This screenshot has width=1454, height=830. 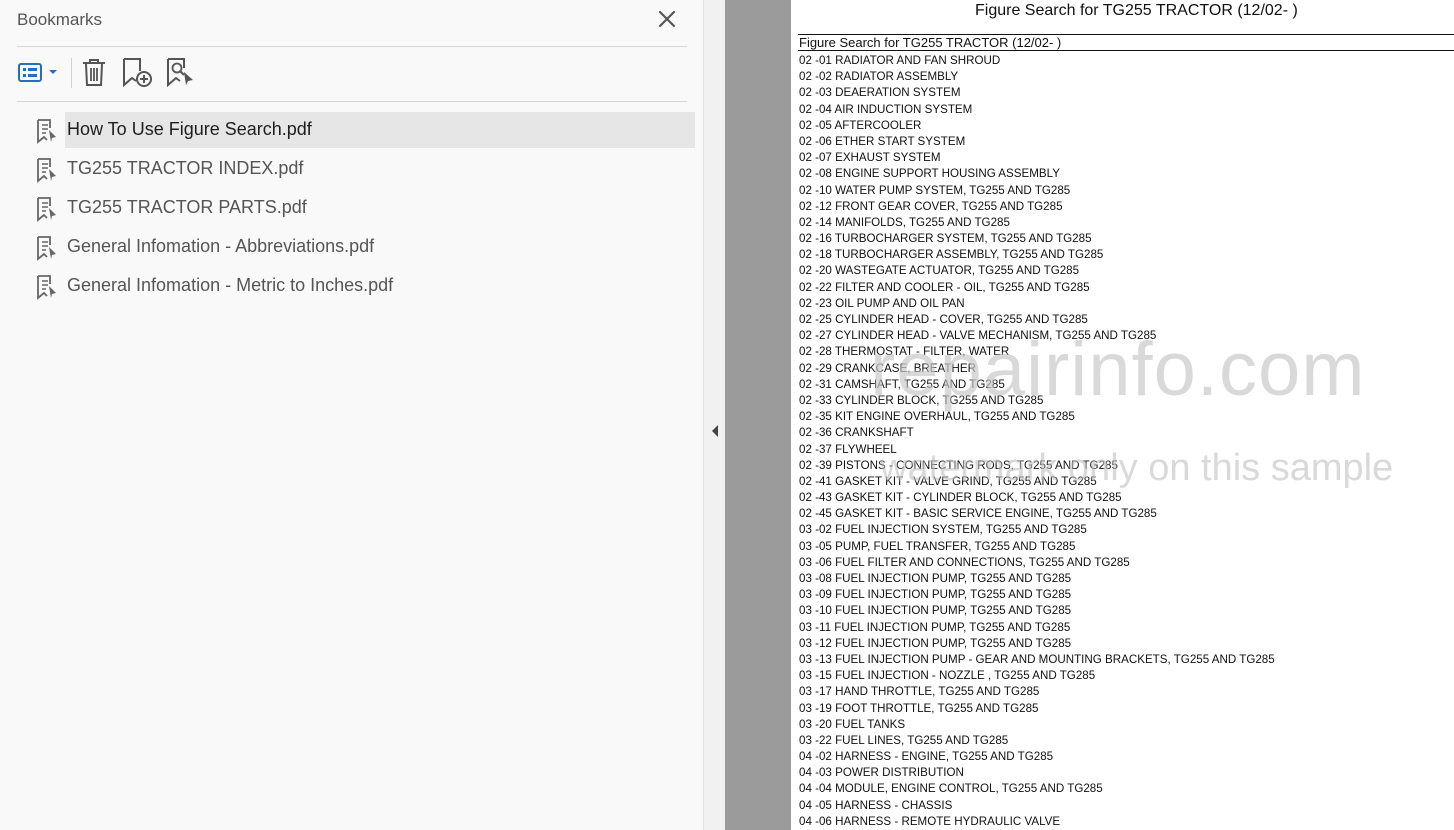 I want to click on figure-list-item: 02 -03 DEAERATION SYSTEM, so click(x=1037, y=93).